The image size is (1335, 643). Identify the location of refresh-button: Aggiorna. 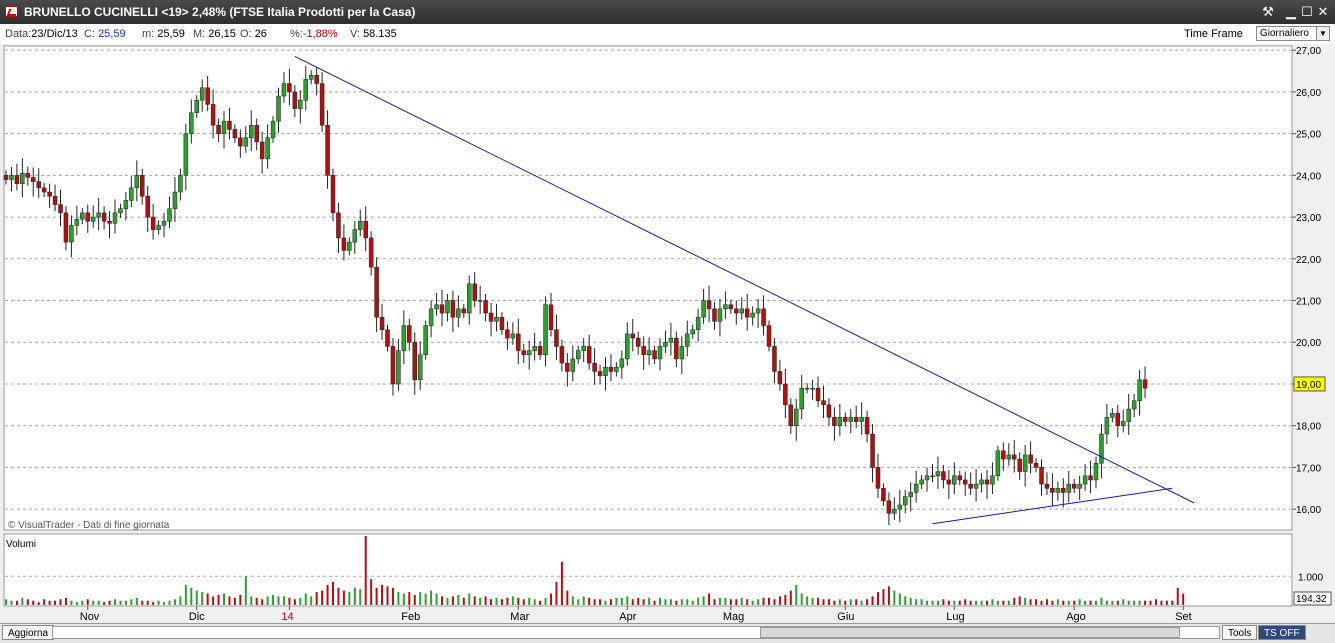
(28, 632).